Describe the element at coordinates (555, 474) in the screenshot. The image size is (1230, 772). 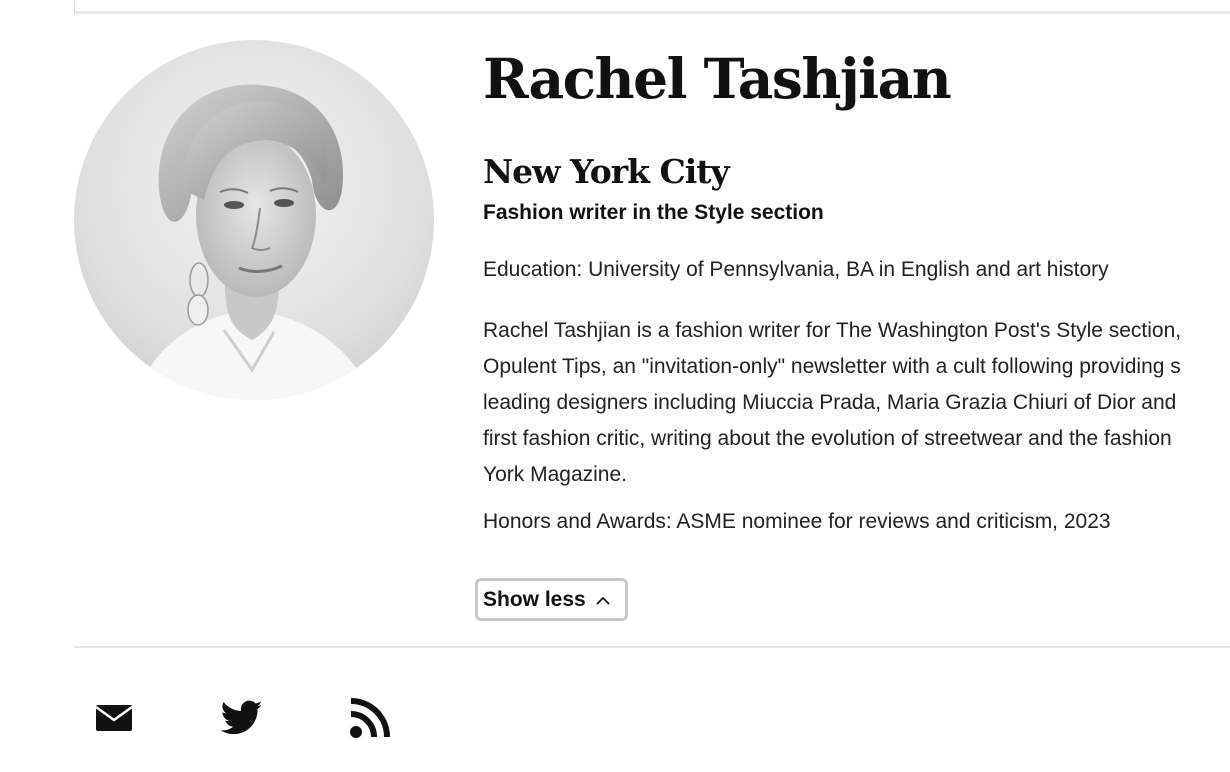
I see `bio-line: York Magazine.` at that location.